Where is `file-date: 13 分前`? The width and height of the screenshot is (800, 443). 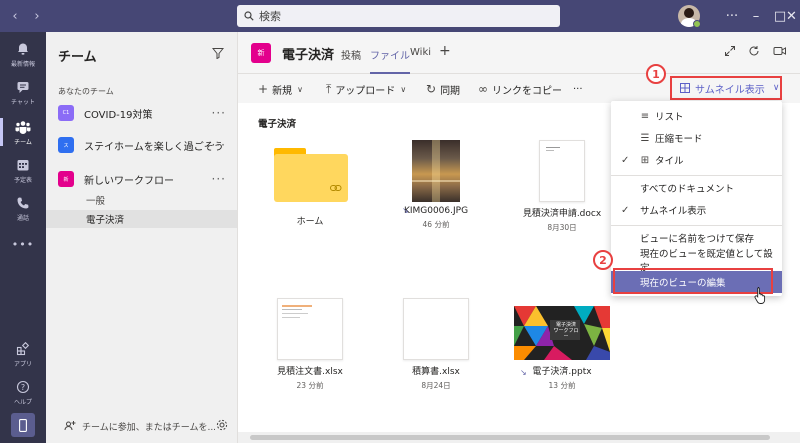 file-date: 13 分前 is located at coordinates (562, 385).